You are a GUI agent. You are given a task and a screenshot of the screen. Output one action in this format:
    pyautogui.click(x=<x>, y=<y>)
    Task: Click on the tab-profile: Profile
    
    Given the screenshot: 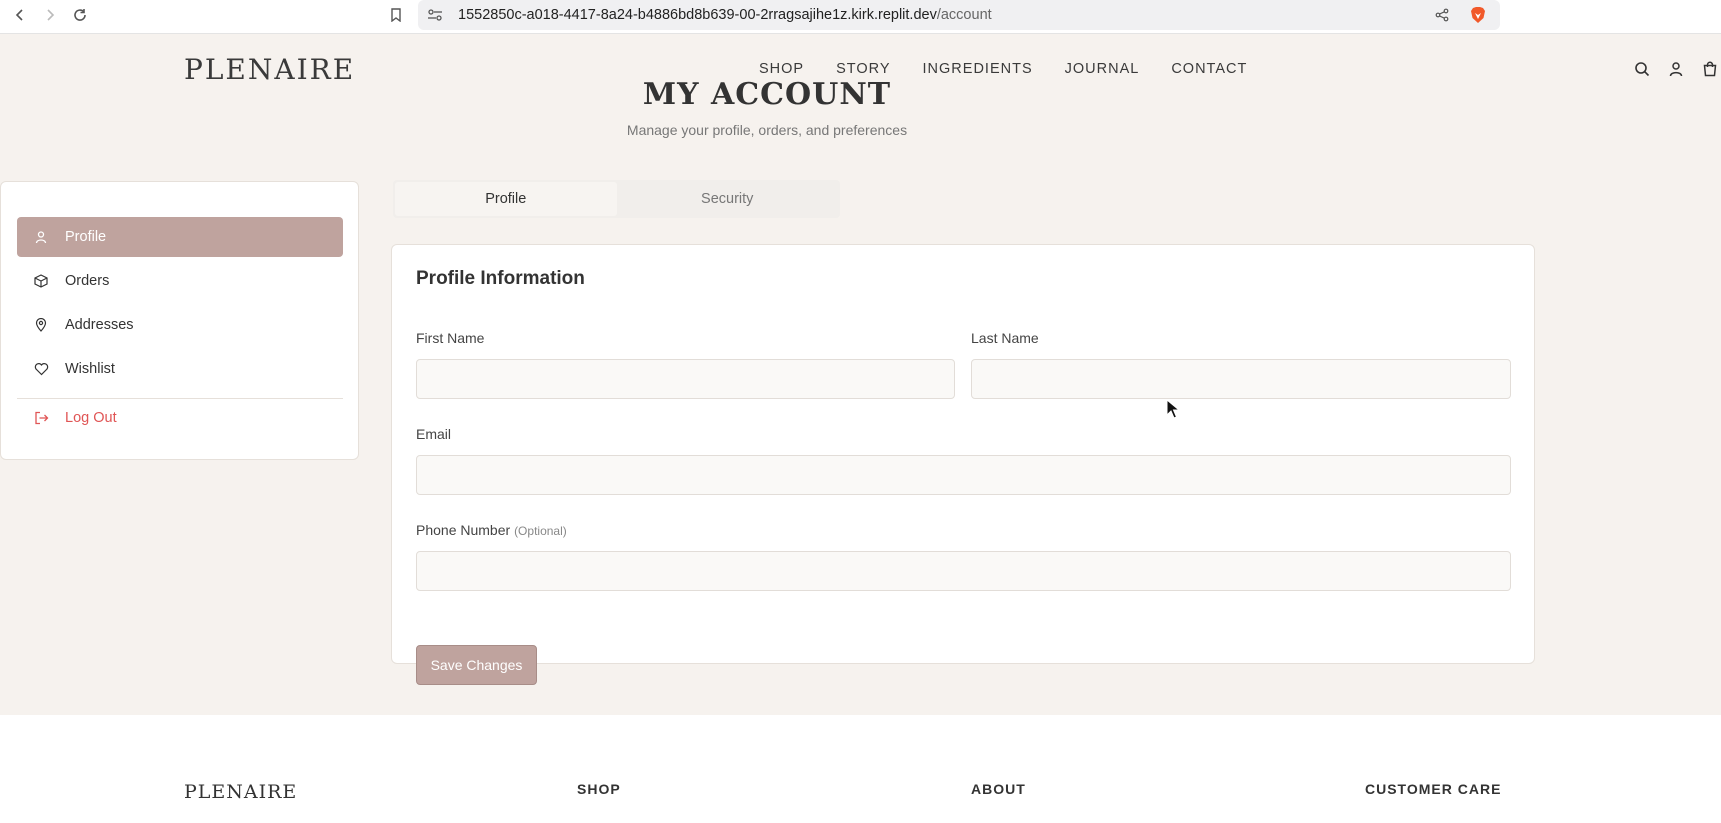 What is the action you would take?
    pyautogui.click(x=506, y=199)
    